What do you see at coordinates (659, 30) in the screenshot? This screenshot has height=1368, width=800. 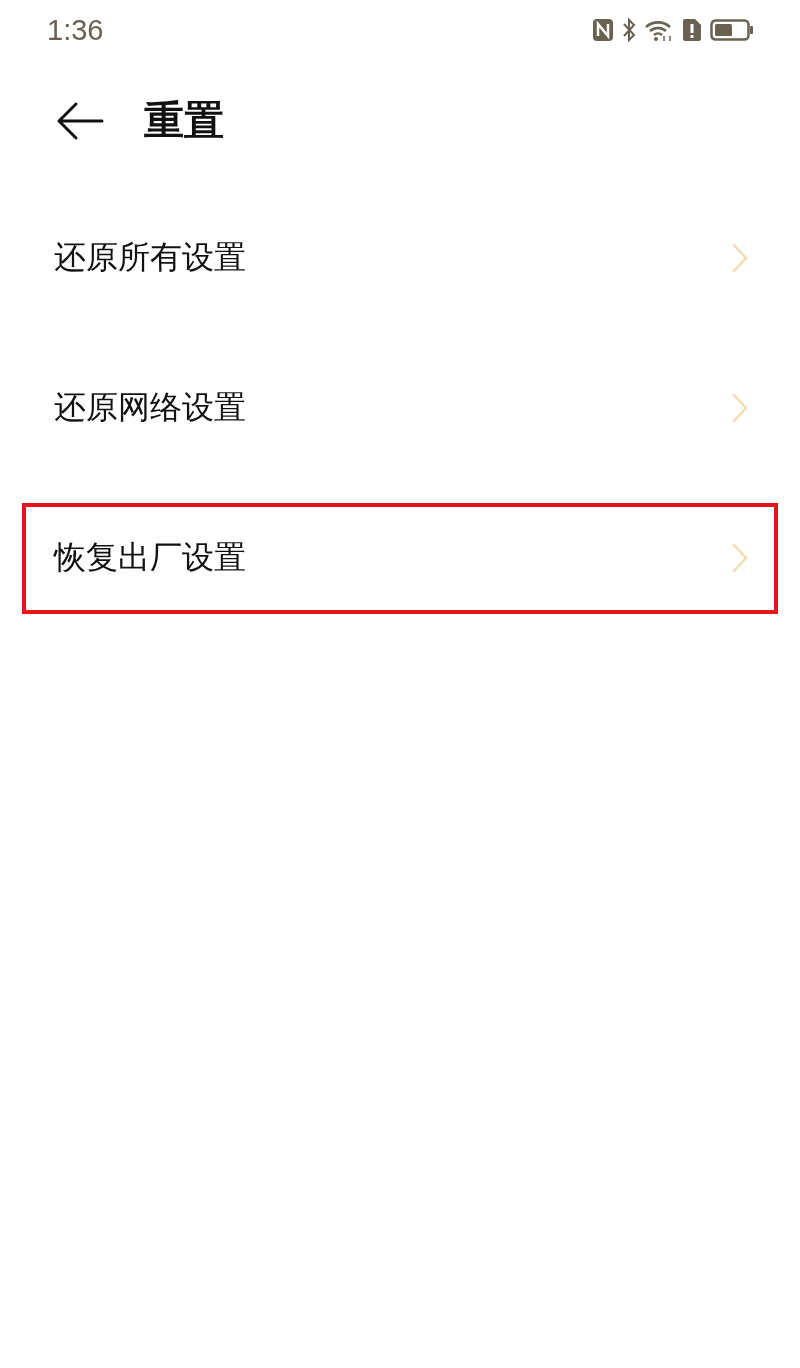 I see `wifi-icon` at bounding box center [659, 30].